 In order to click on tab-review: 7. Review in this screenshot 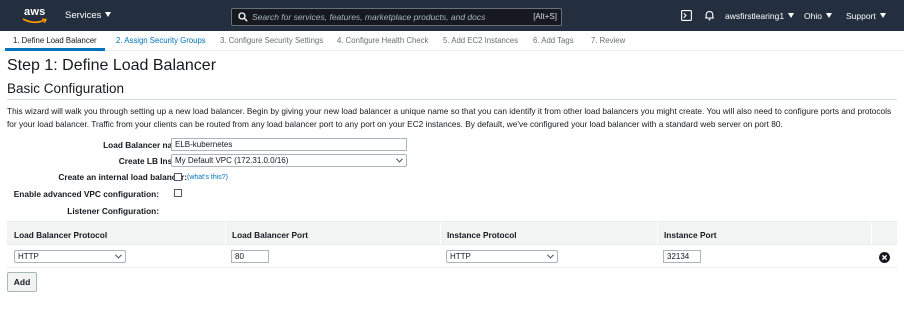, I will do `click(608, 40)`.